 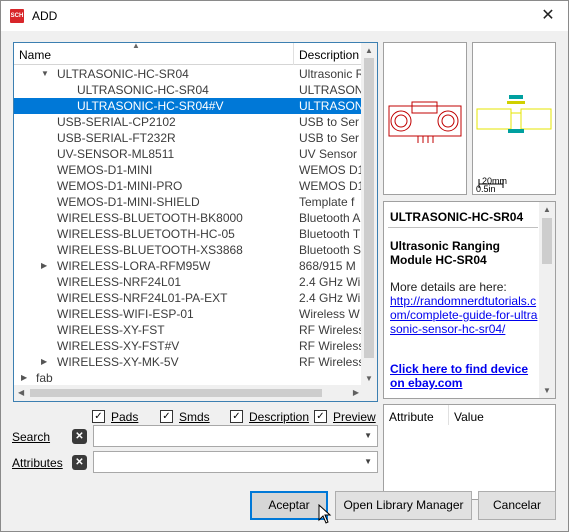 What do you see at coordinates (325, 514) in the screenshot?
I see `mouse-cursor-icon` at bounding box center [325, 514].